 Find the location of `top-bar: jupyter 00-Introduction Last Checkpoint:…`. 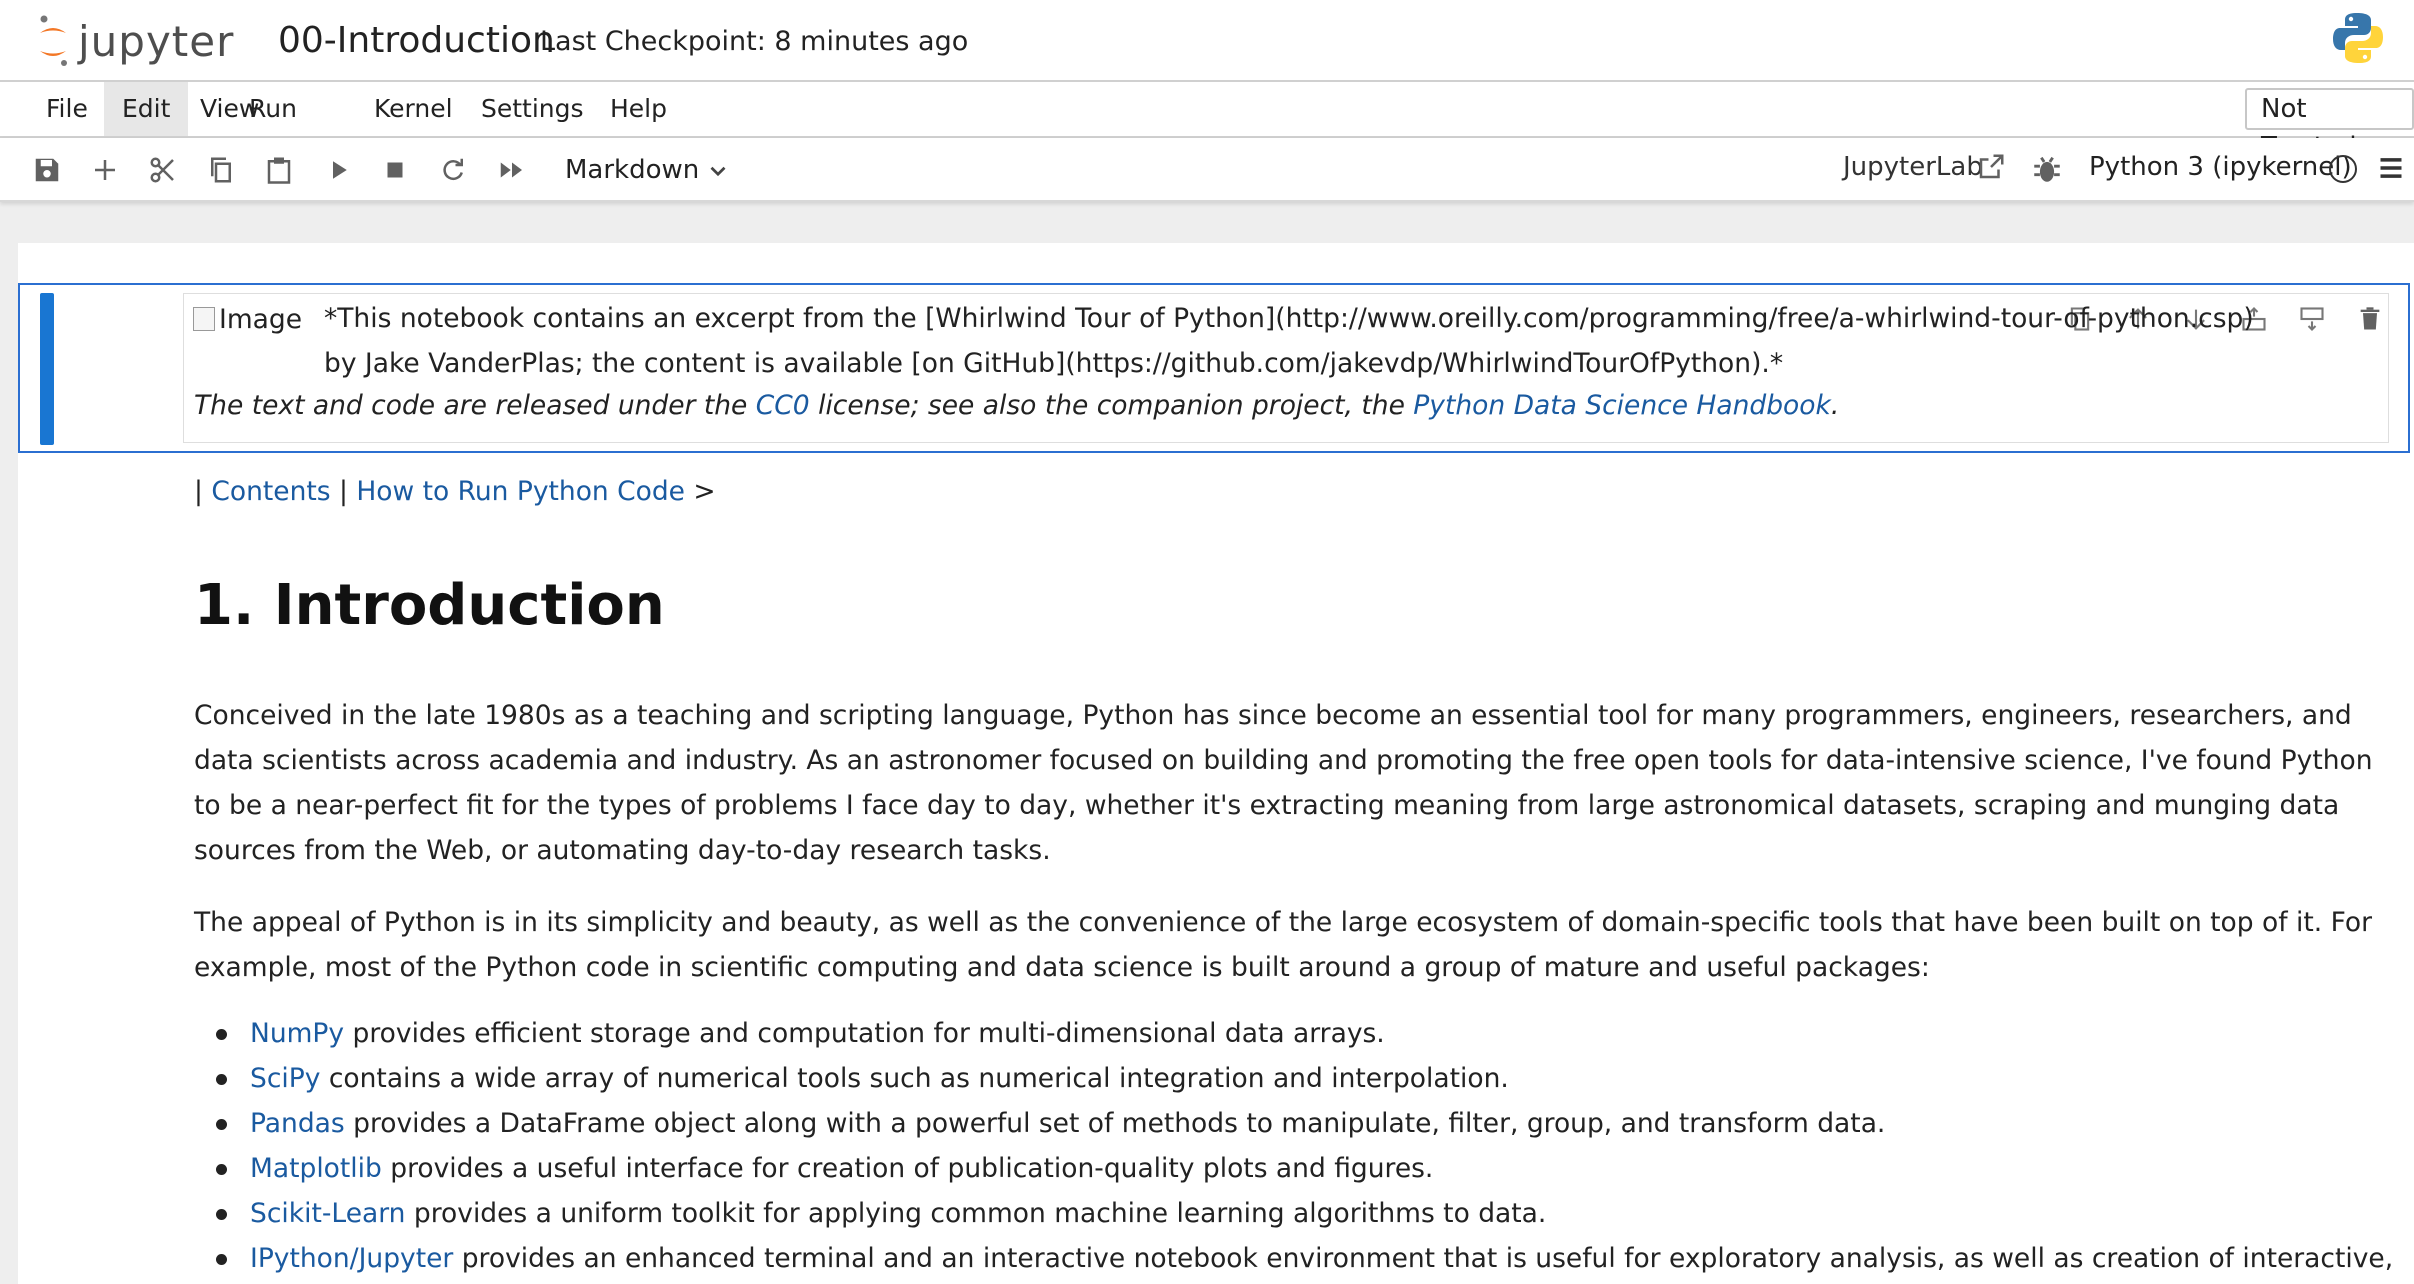

top-bar: jupyter 00-Introduction Last Checkpoint:… is located at coordinates (1207, 41).